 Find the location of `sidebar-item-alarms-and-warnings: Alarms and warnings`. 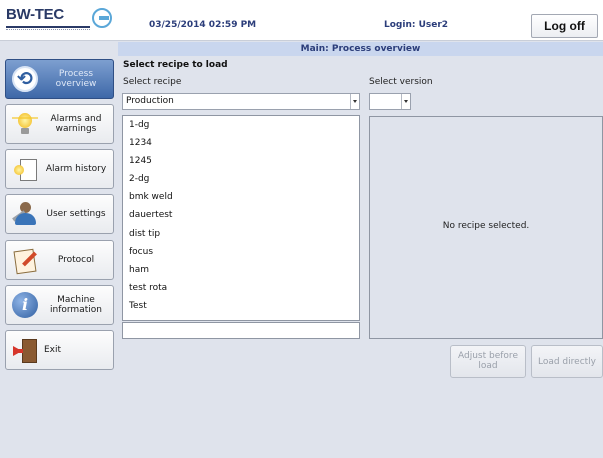

sidebar-item-alarms-and-warnings: Alarms and warnings is located at coordinates (59, 124).